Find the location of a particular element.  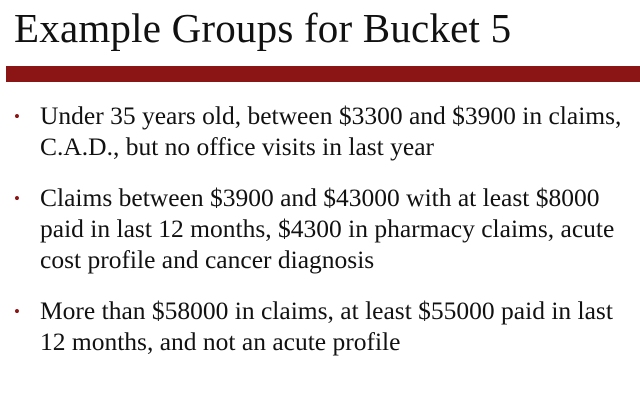

title-accent-bar is located at coordinates (323, 74).